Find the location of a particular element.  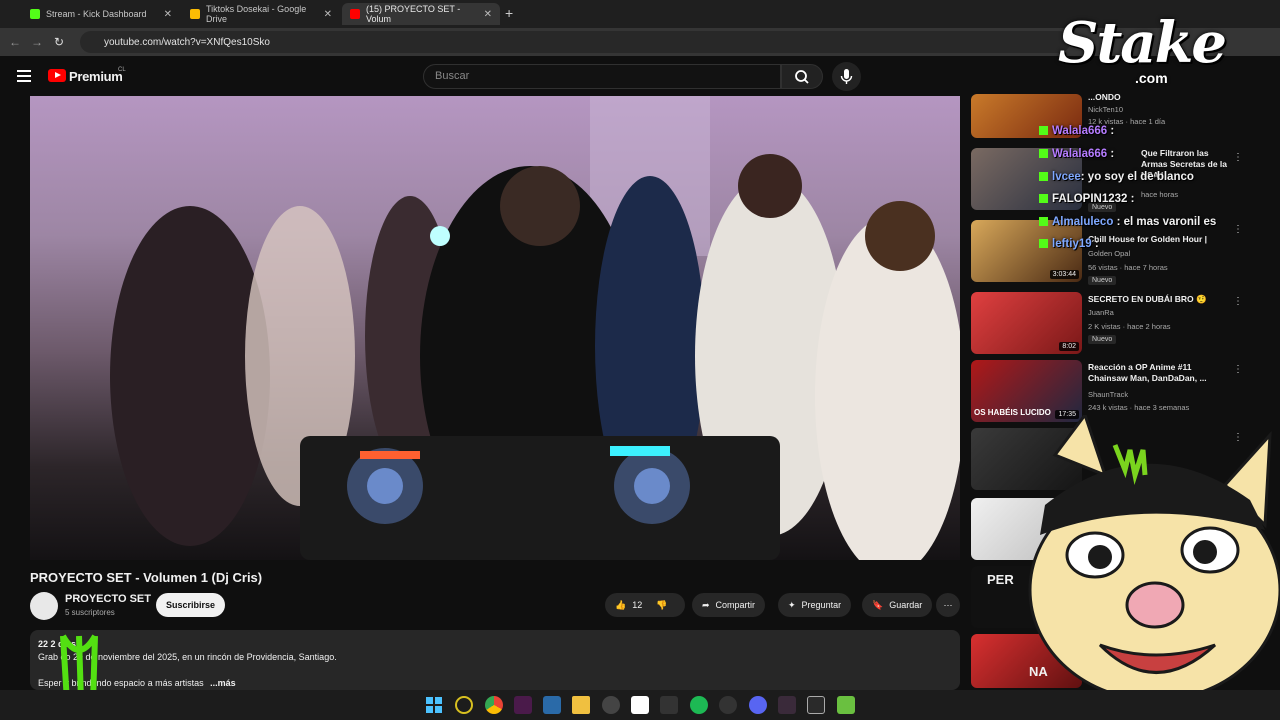

sparkle-icon: ✦ is located at coordinates (792, 604).